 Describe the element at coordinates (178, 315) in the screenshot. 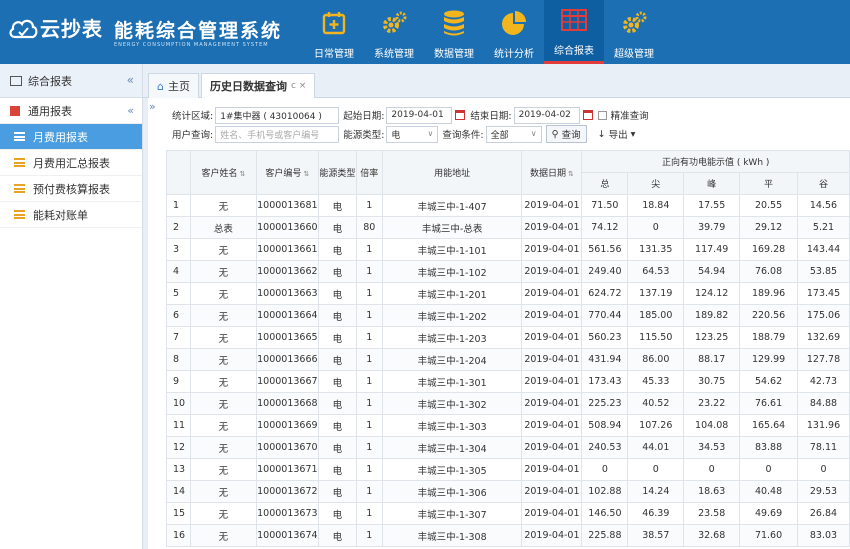

I see `row-index-cell: 6` at that location.